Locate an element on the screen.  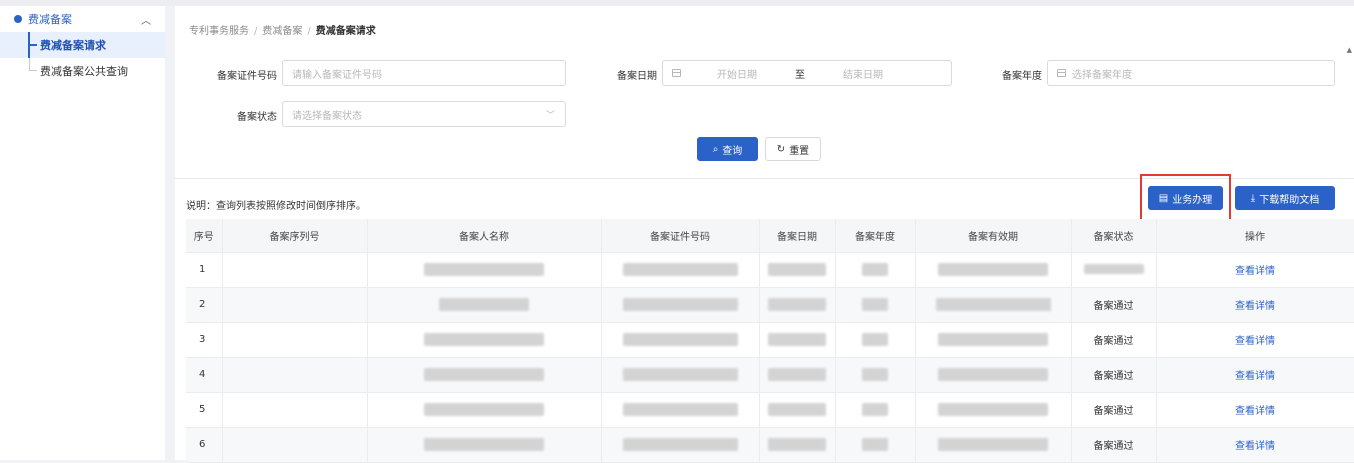
row-index: 6 is located at coordinates (204, 445).